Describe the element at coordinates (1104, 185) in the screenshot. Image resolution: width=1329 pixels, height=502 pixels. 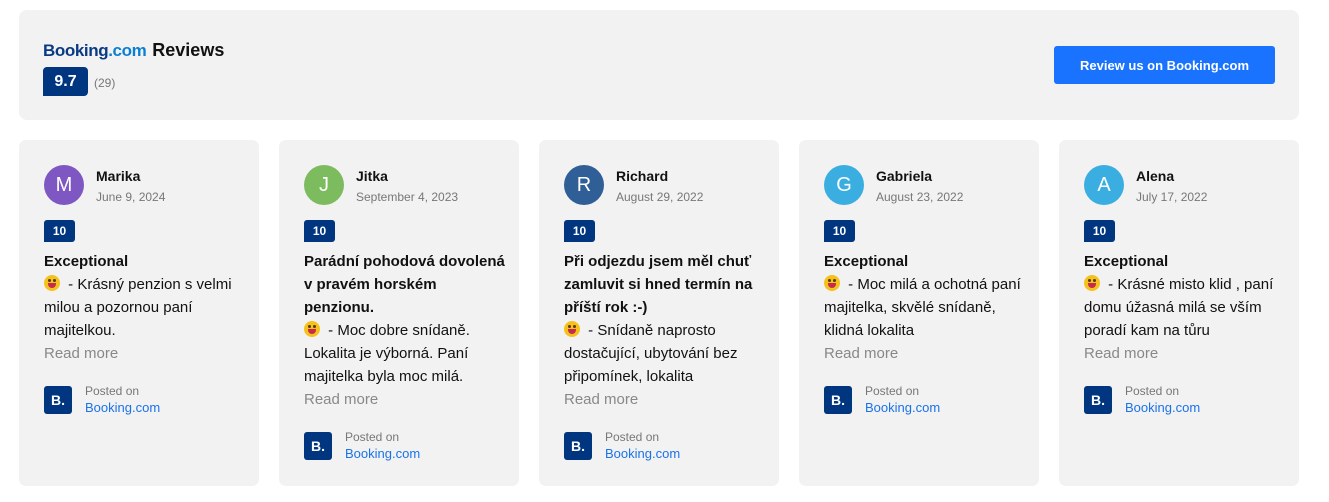
I see `avatar: A` at that location.